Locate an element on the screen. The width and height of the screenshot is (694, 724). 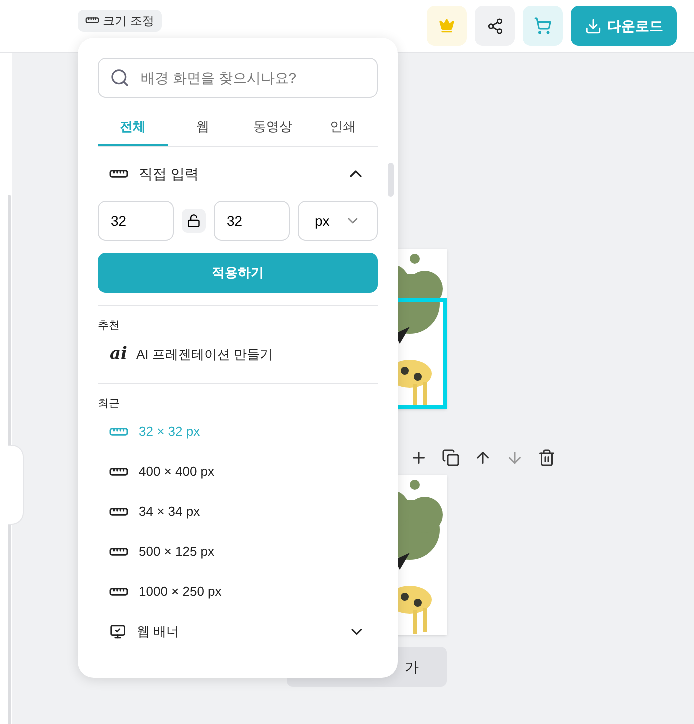
category-item: 웹 배너 is located at coordinates (238, 632).